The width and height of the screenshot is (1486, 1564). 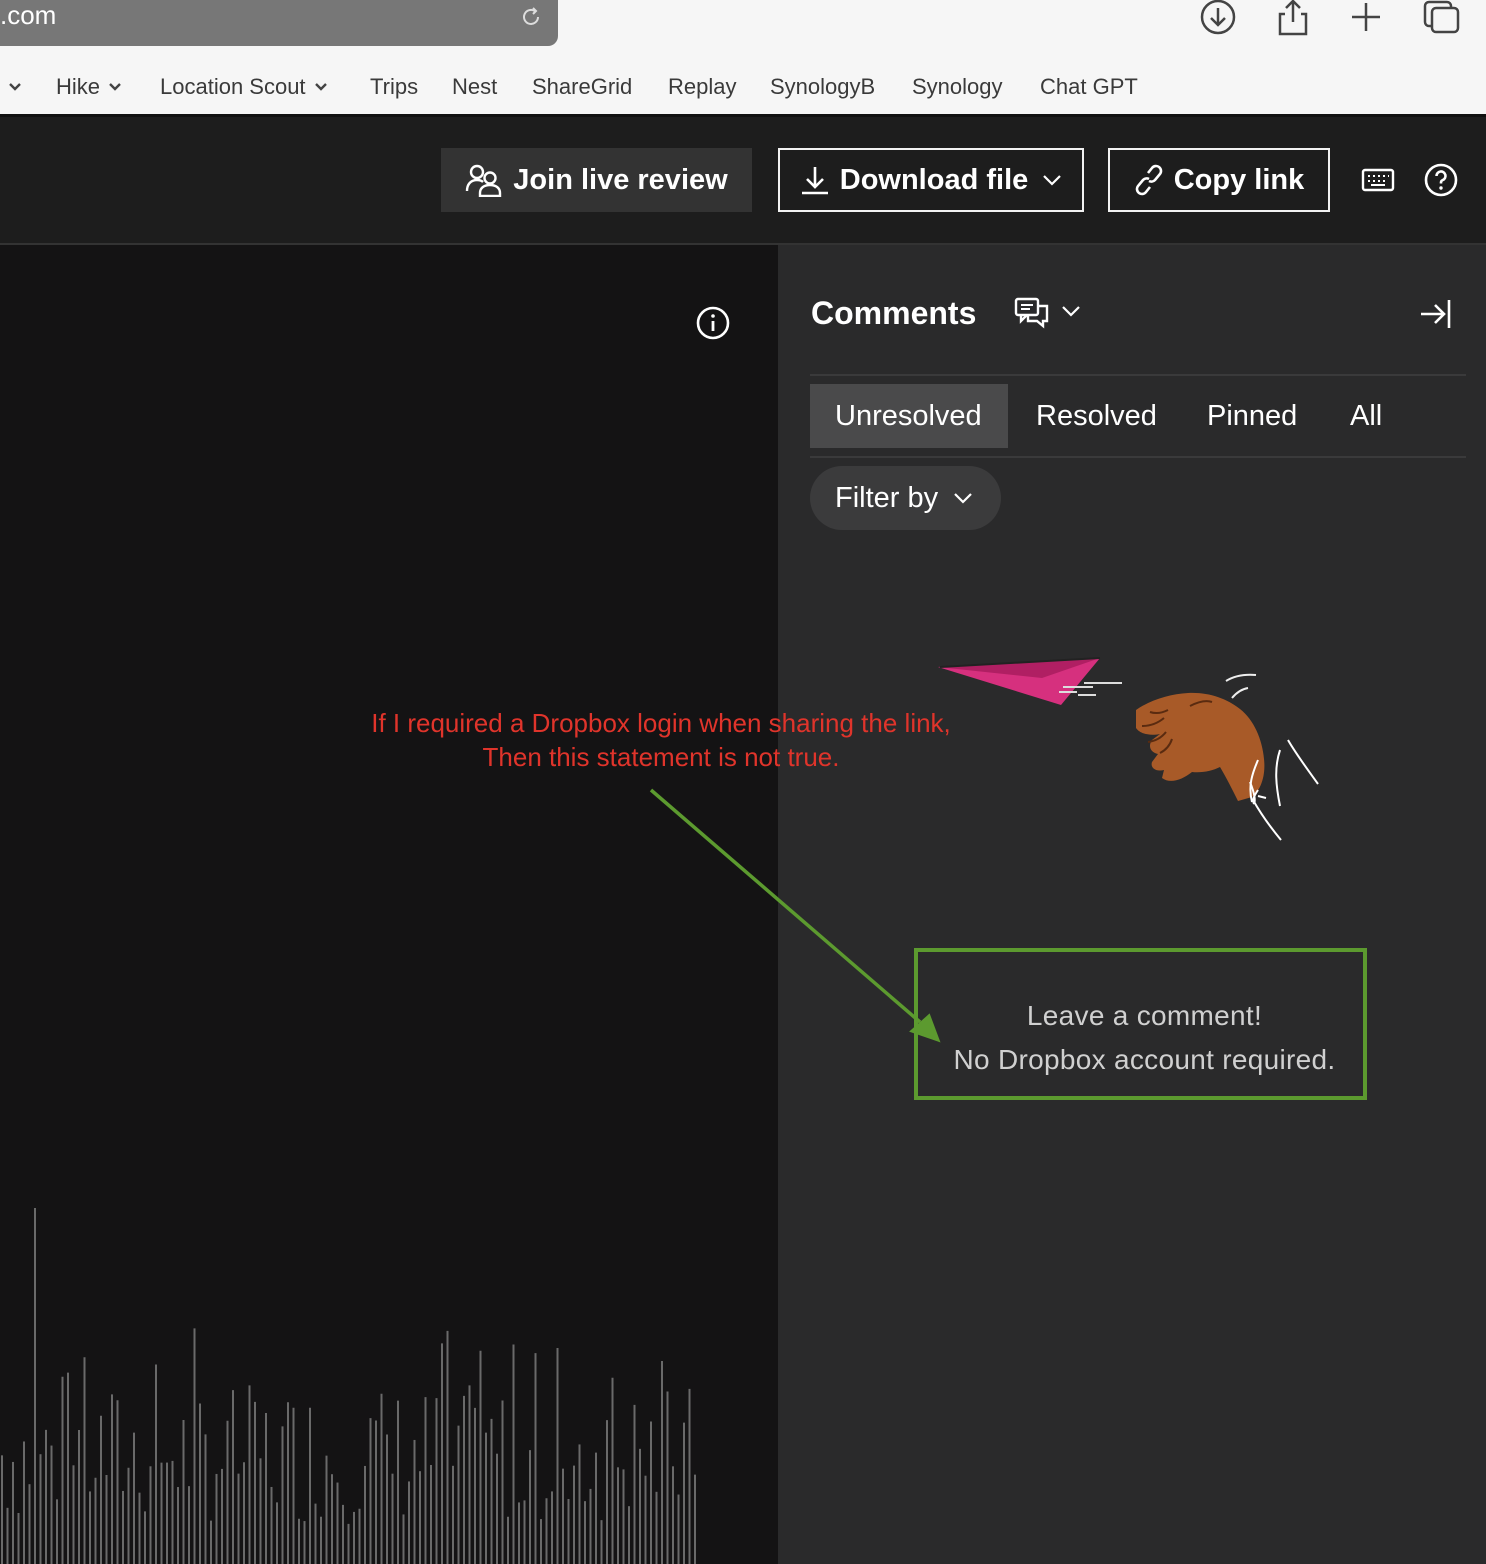 What do you see at coordinates (1032, 314) in the screenshot?
I see `comments-view-icon` at bounding box center [1032, 314].